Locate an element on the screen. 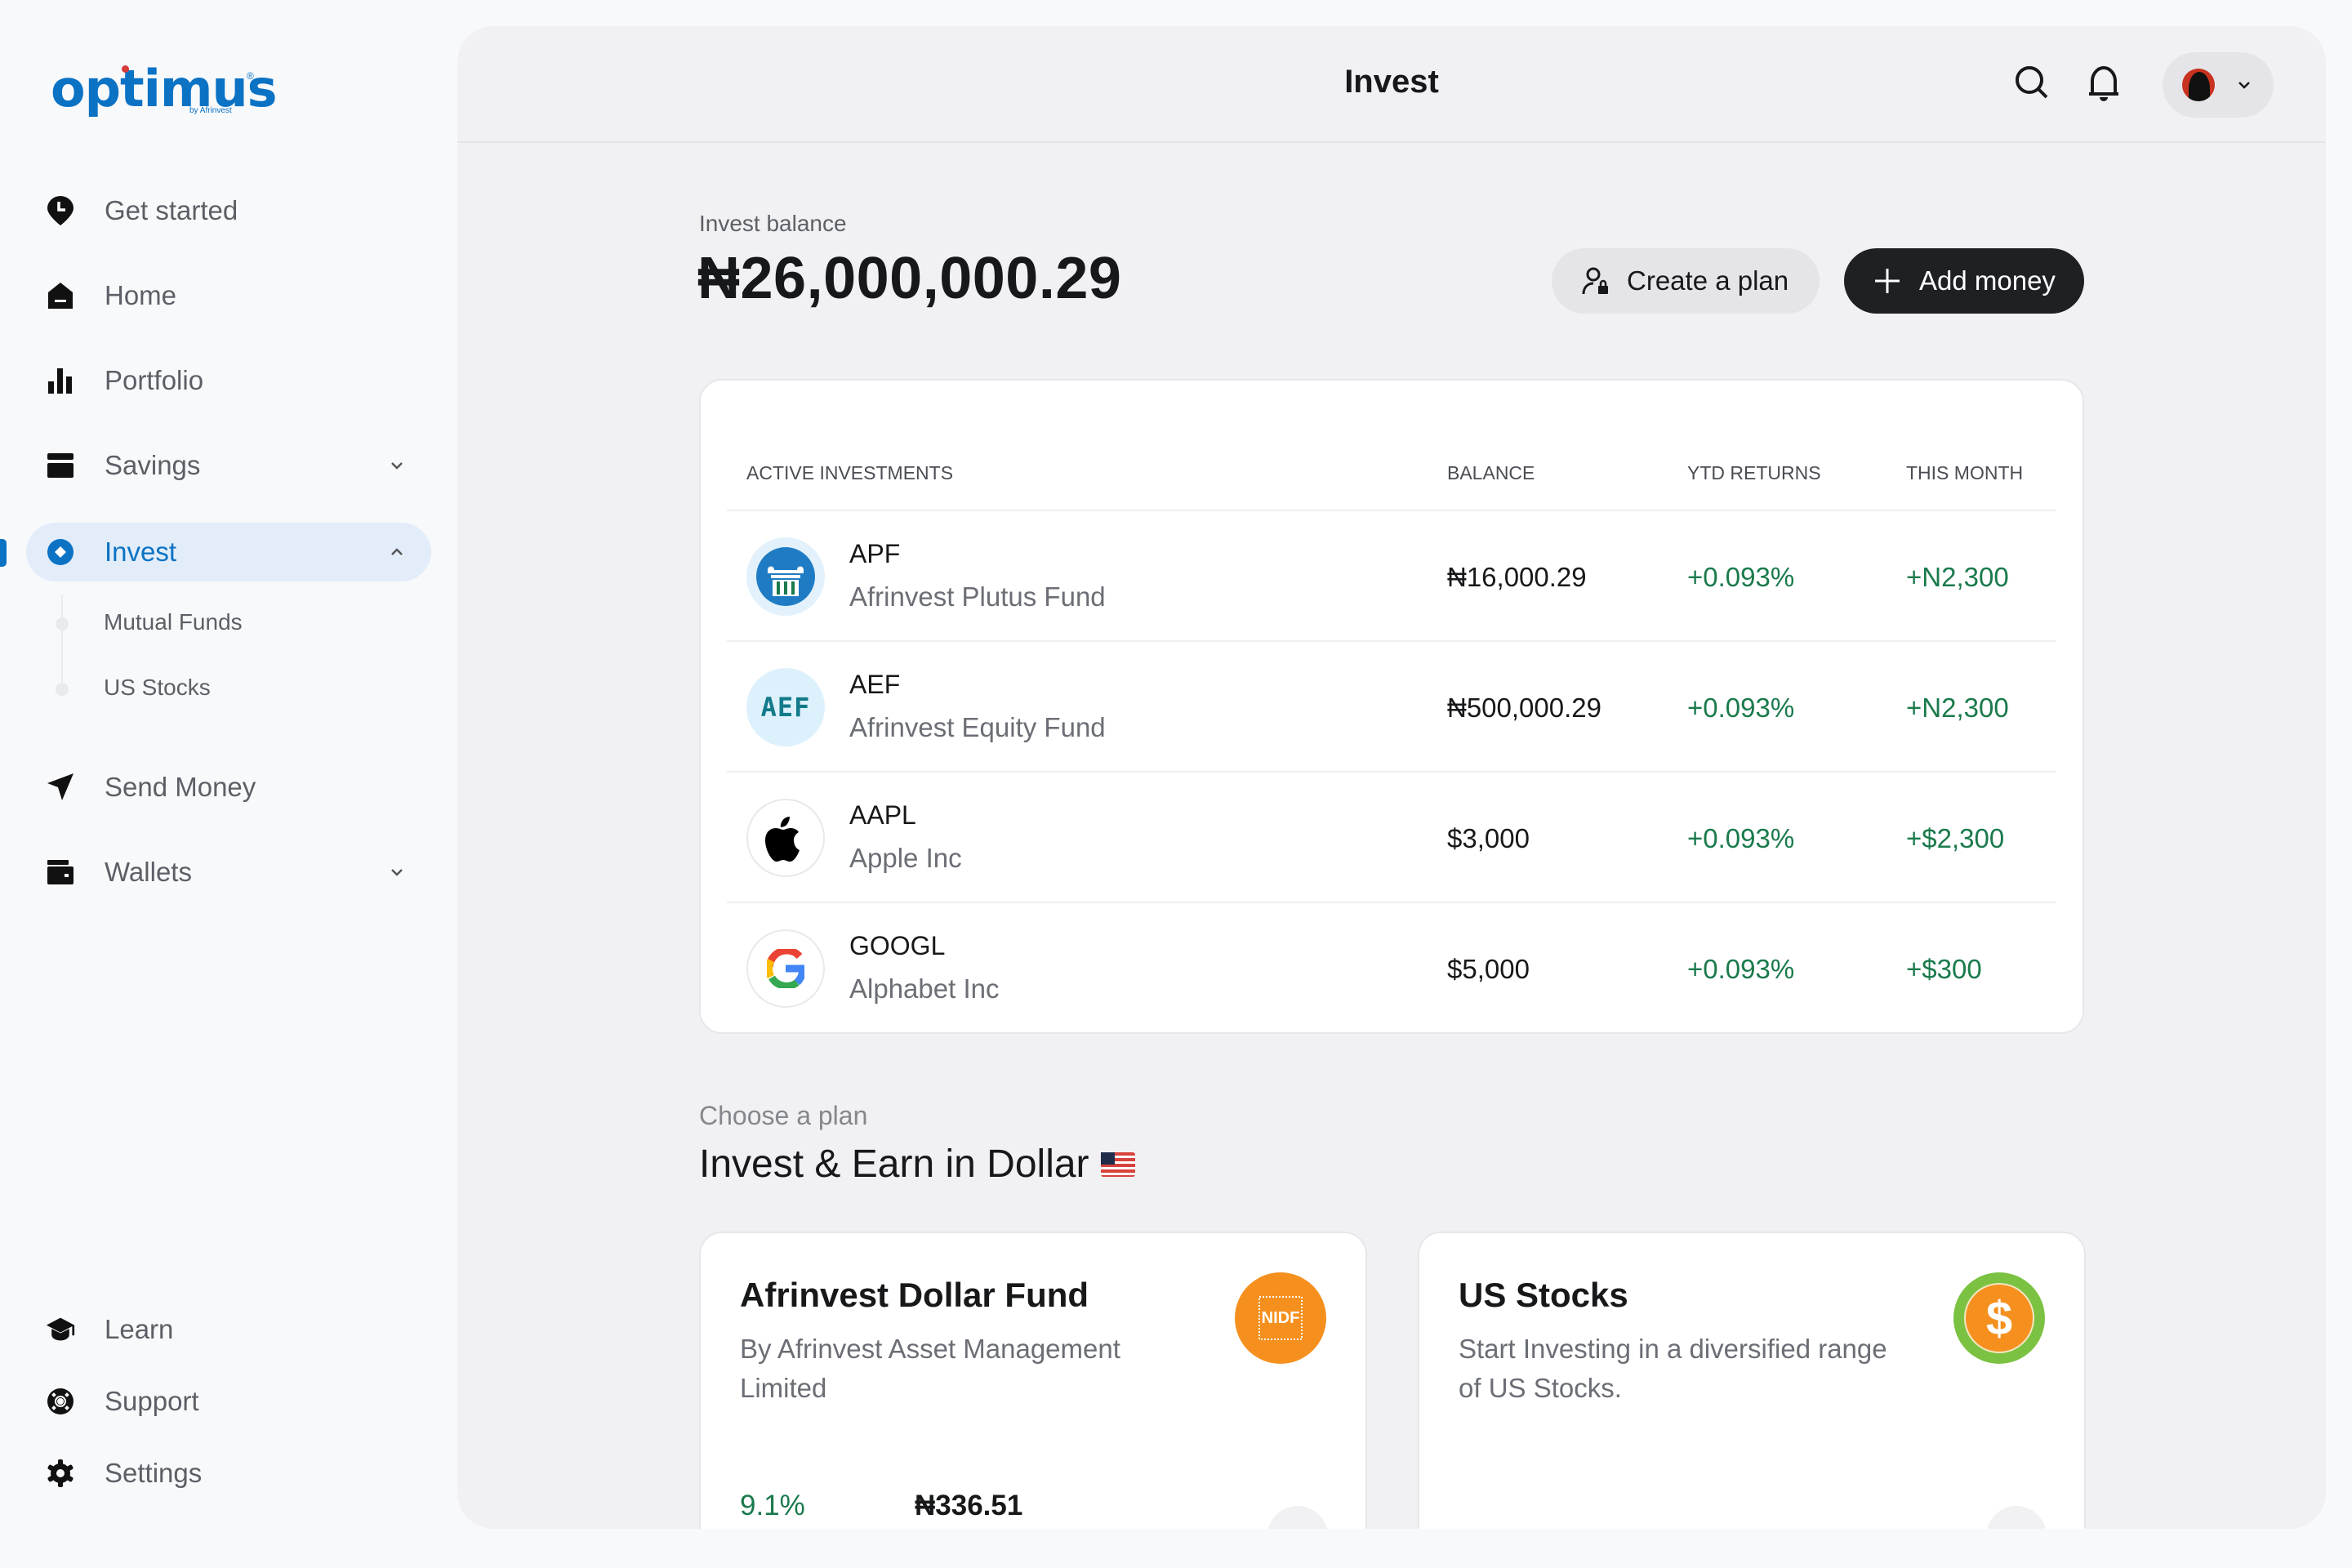  sidebar-item-support: Support is located at coordinates (228, 1401).